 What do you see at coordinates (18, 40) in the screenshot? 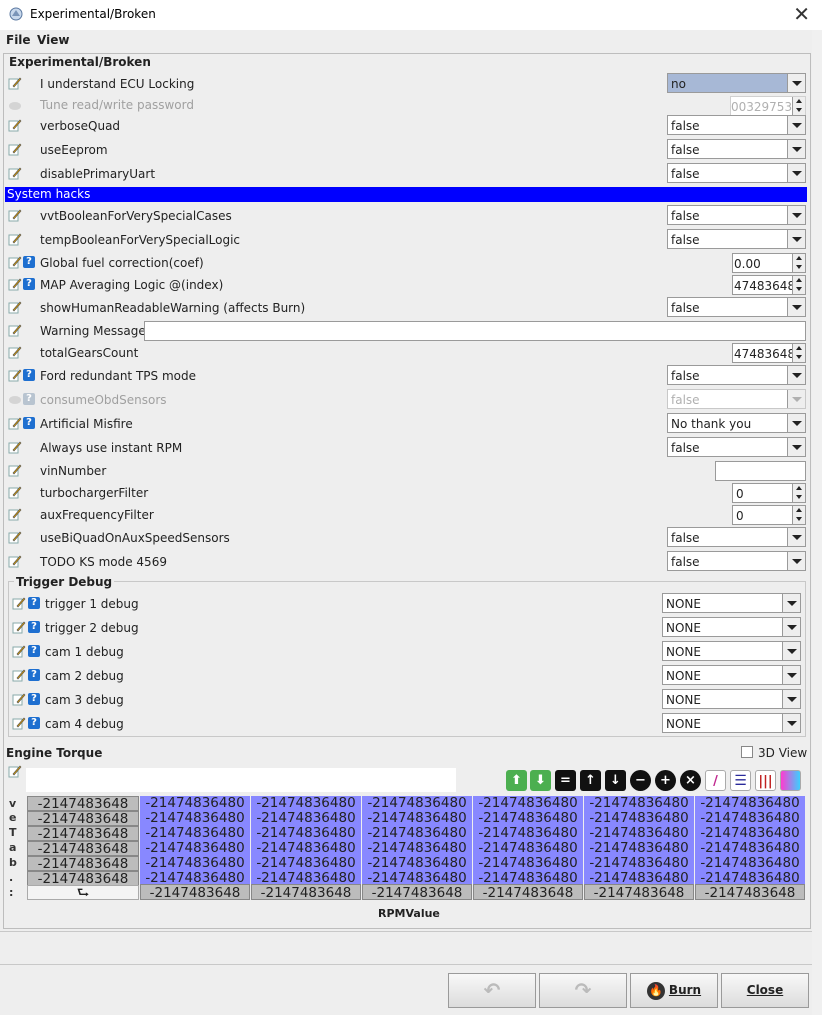
I see `menu-file: File` at bounding box center [18, 40].